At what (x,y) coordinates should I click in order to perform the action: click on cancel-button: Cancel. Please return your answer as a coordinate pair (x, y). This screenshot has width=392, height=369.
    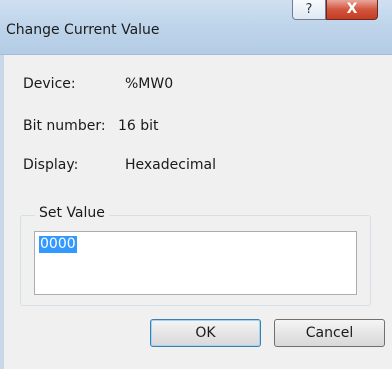
    Looking at the image, I should click on (329, 333).